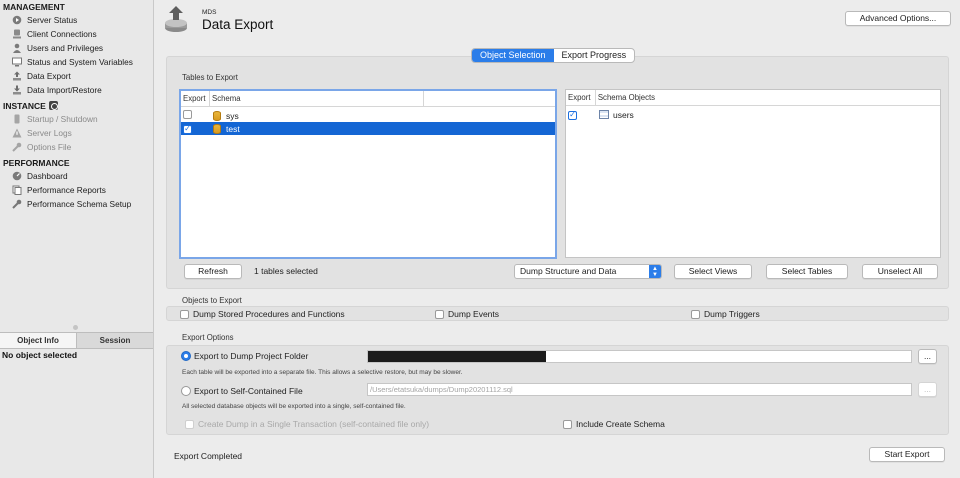 The image size is (960, 478). I want to click on nav-performance-schema-setup: Performance Schema Setup, so click(76, 204).